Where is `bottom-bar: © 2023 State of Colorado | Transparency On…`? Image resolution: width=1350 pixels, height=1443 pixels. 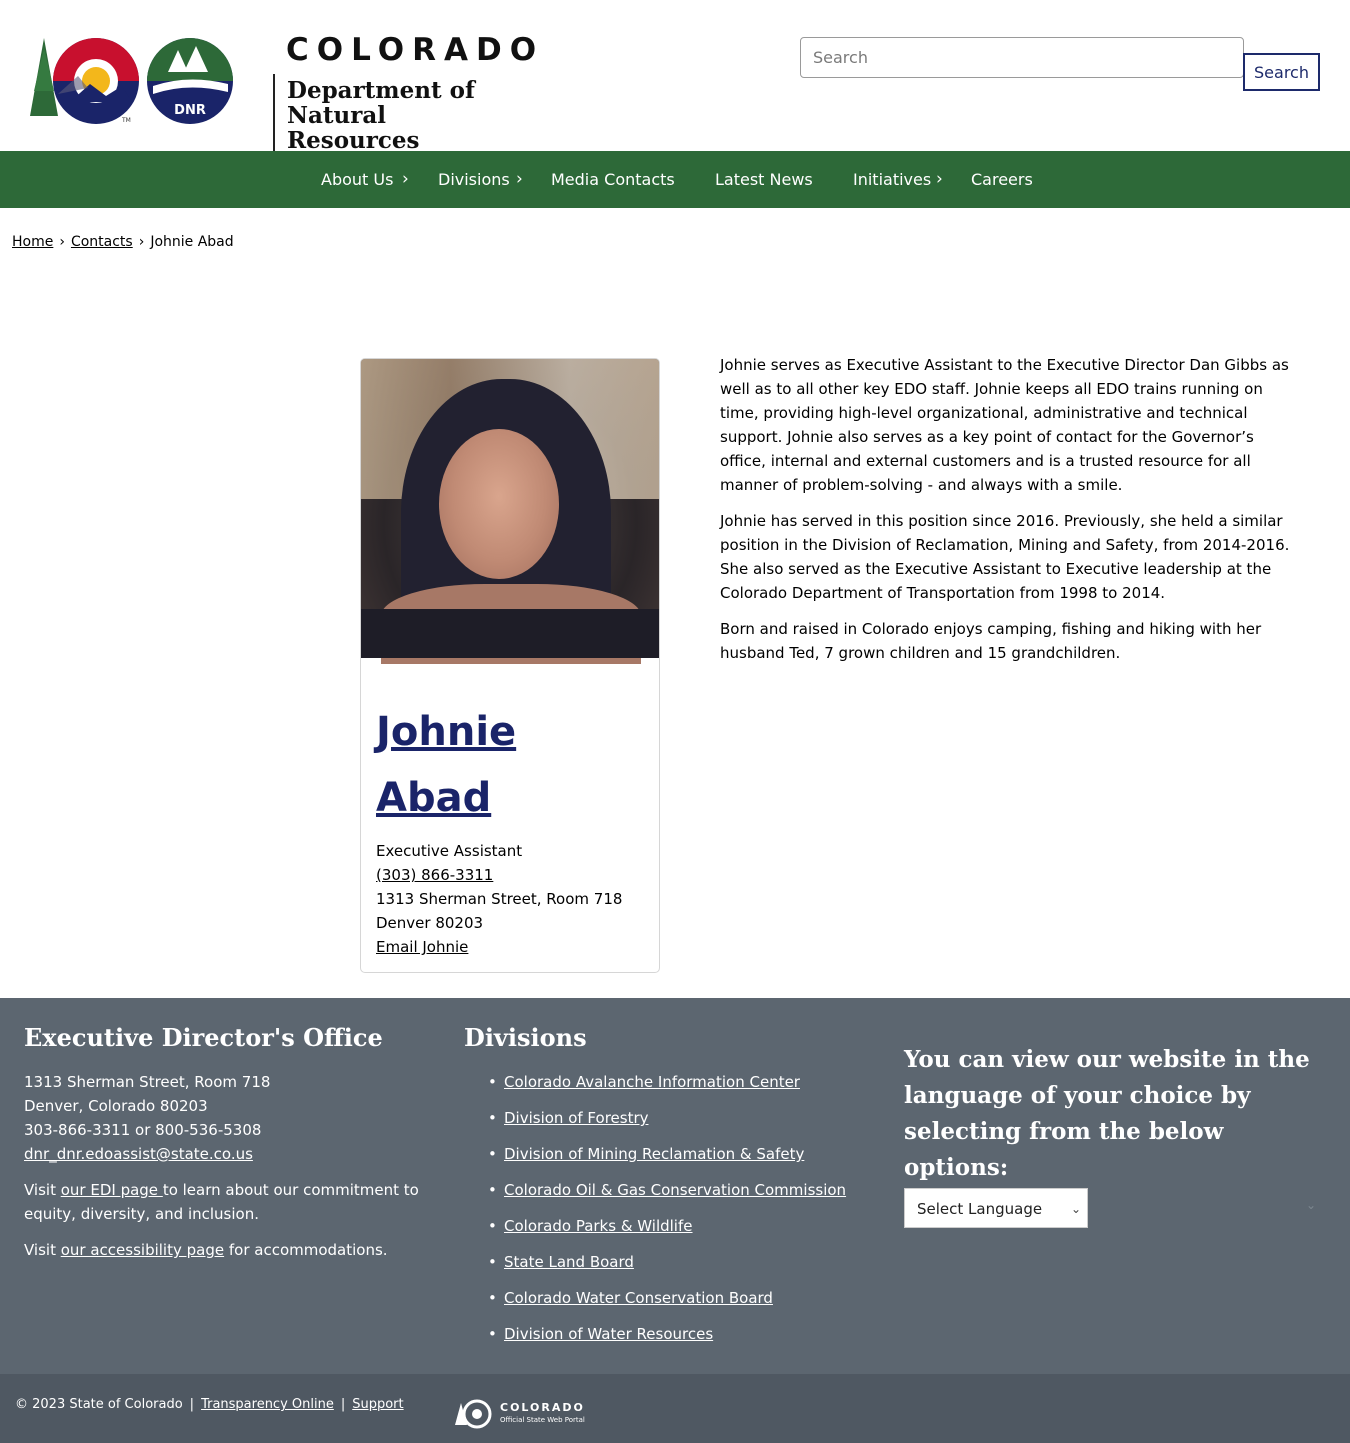
bottom-bar: © 2023 State of Colorado | Transparency On… is located at coordinates (675, 1408).